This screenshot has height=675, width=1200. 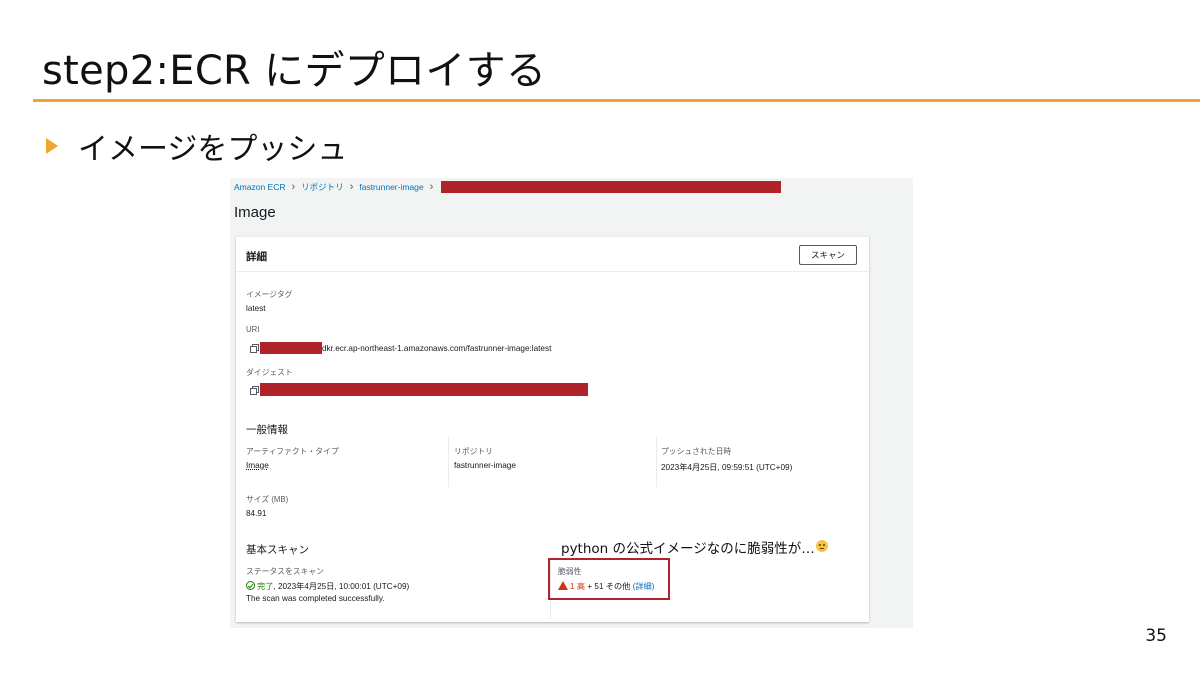 I want to click on slide-title: step2:ECR にデプロイする, so click(x=294, y=71).